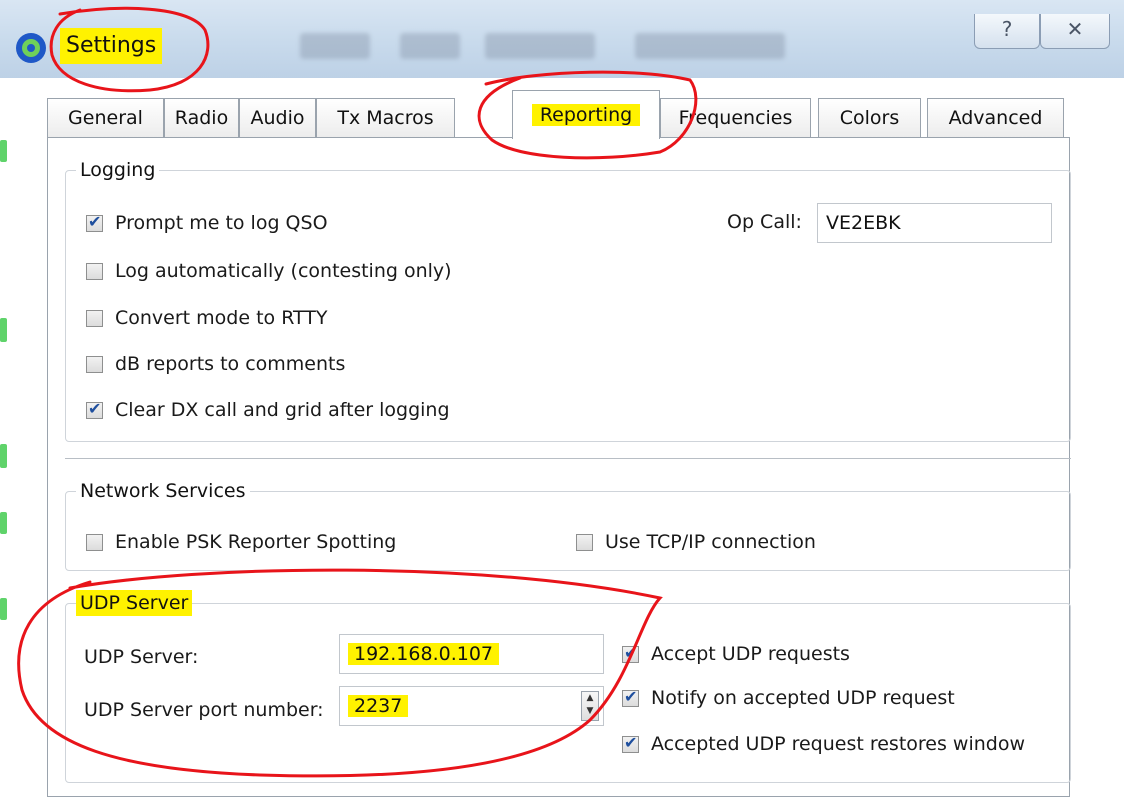 This screenshot has width=1124, height=797. Describe the element at coordinates (277, 118) in the screenshot. I see `tab-audio: Audio` at that location.